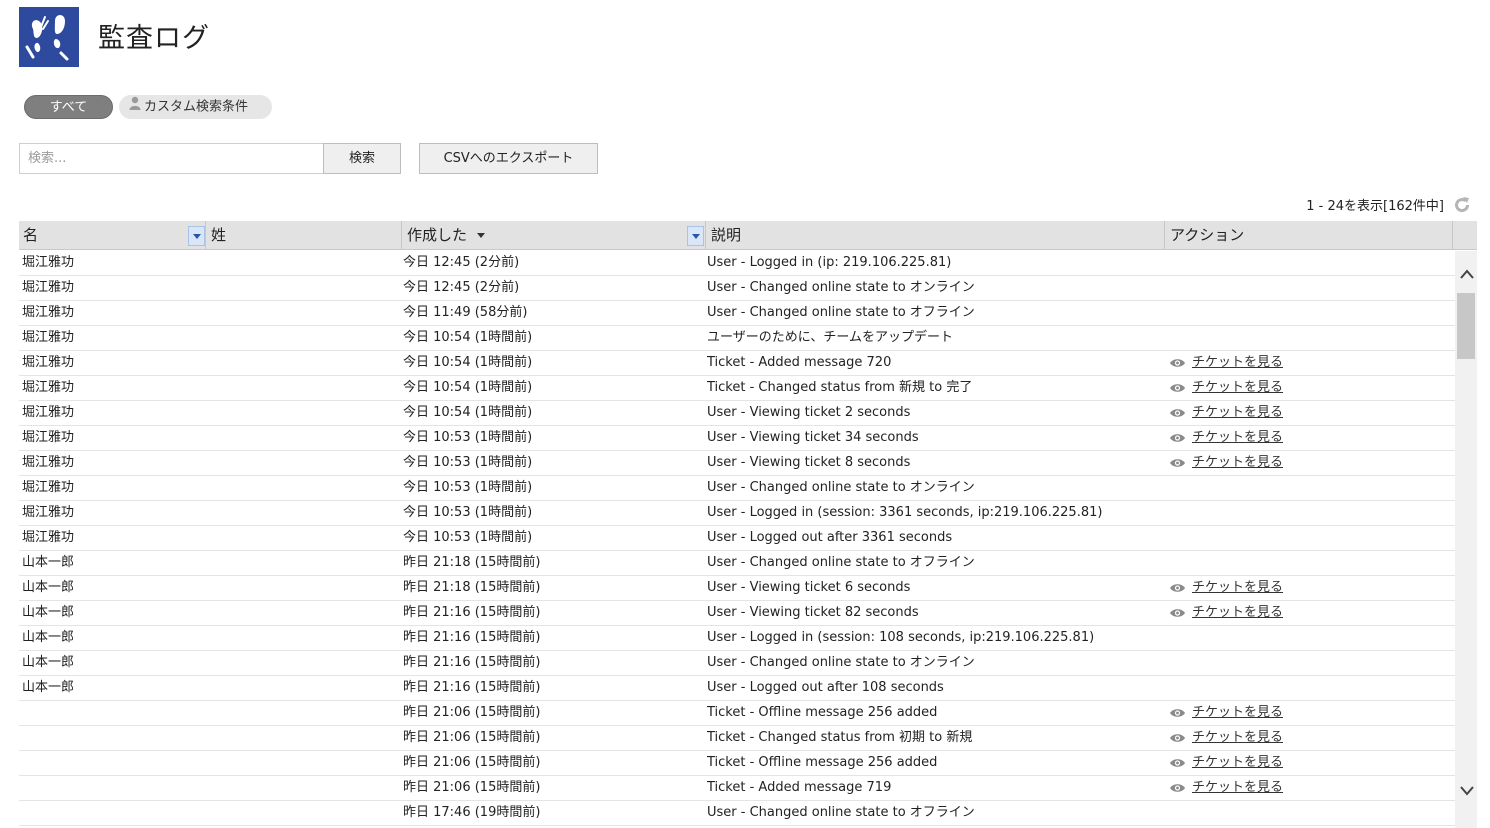 The image size is (1490, 828). I want to click on vertical-scrollbar, so click(1466, 539).